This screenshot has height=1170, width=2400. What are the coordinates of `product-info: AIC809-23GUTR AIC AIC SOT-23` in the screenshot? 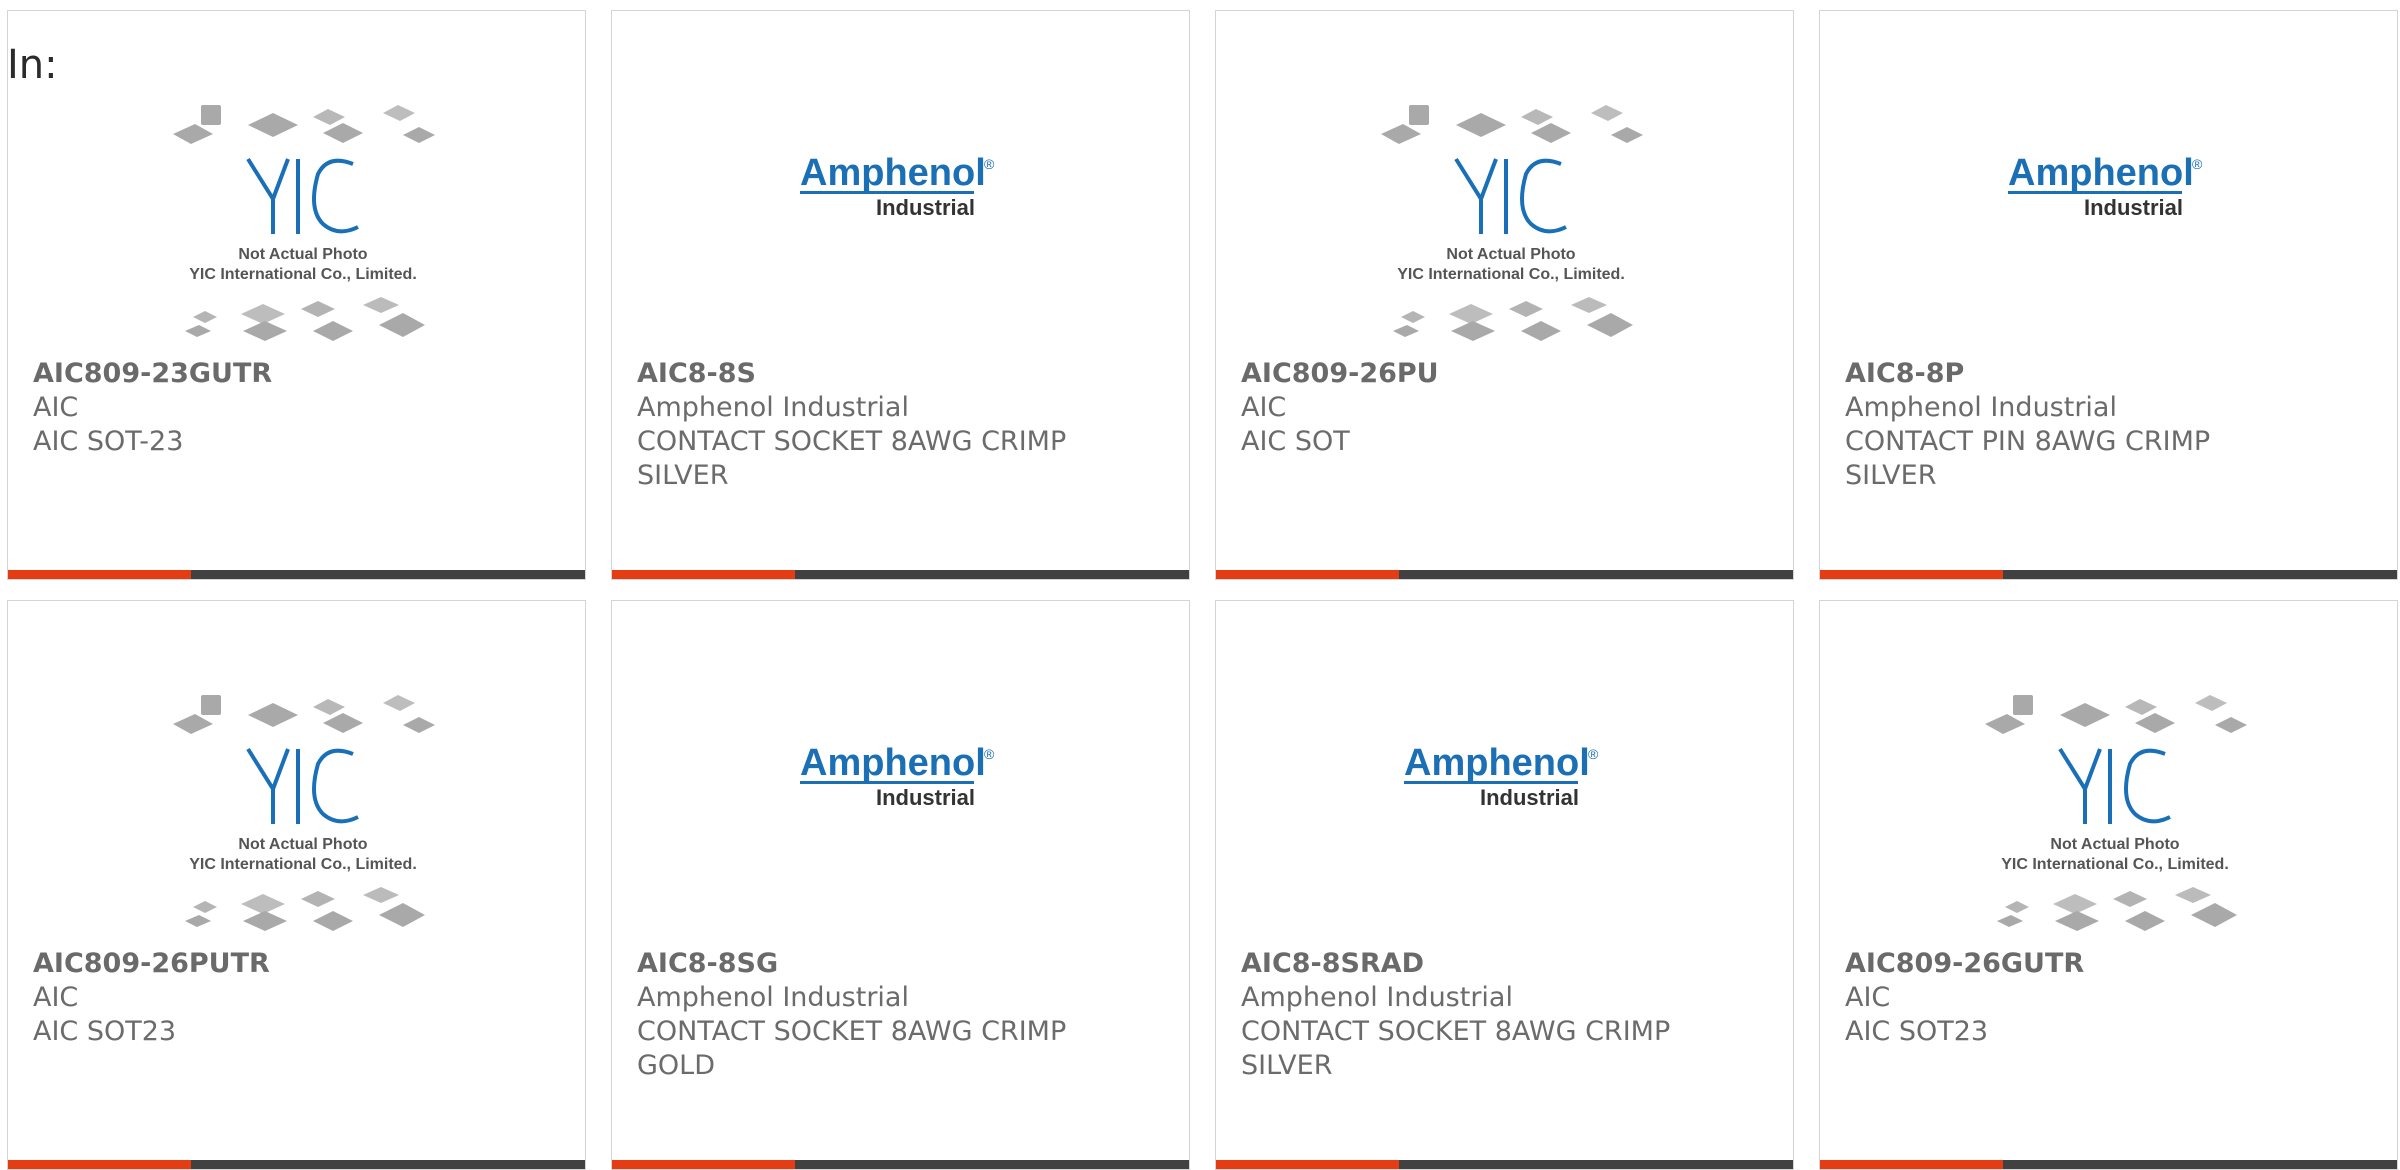 It's located at (299, 408).